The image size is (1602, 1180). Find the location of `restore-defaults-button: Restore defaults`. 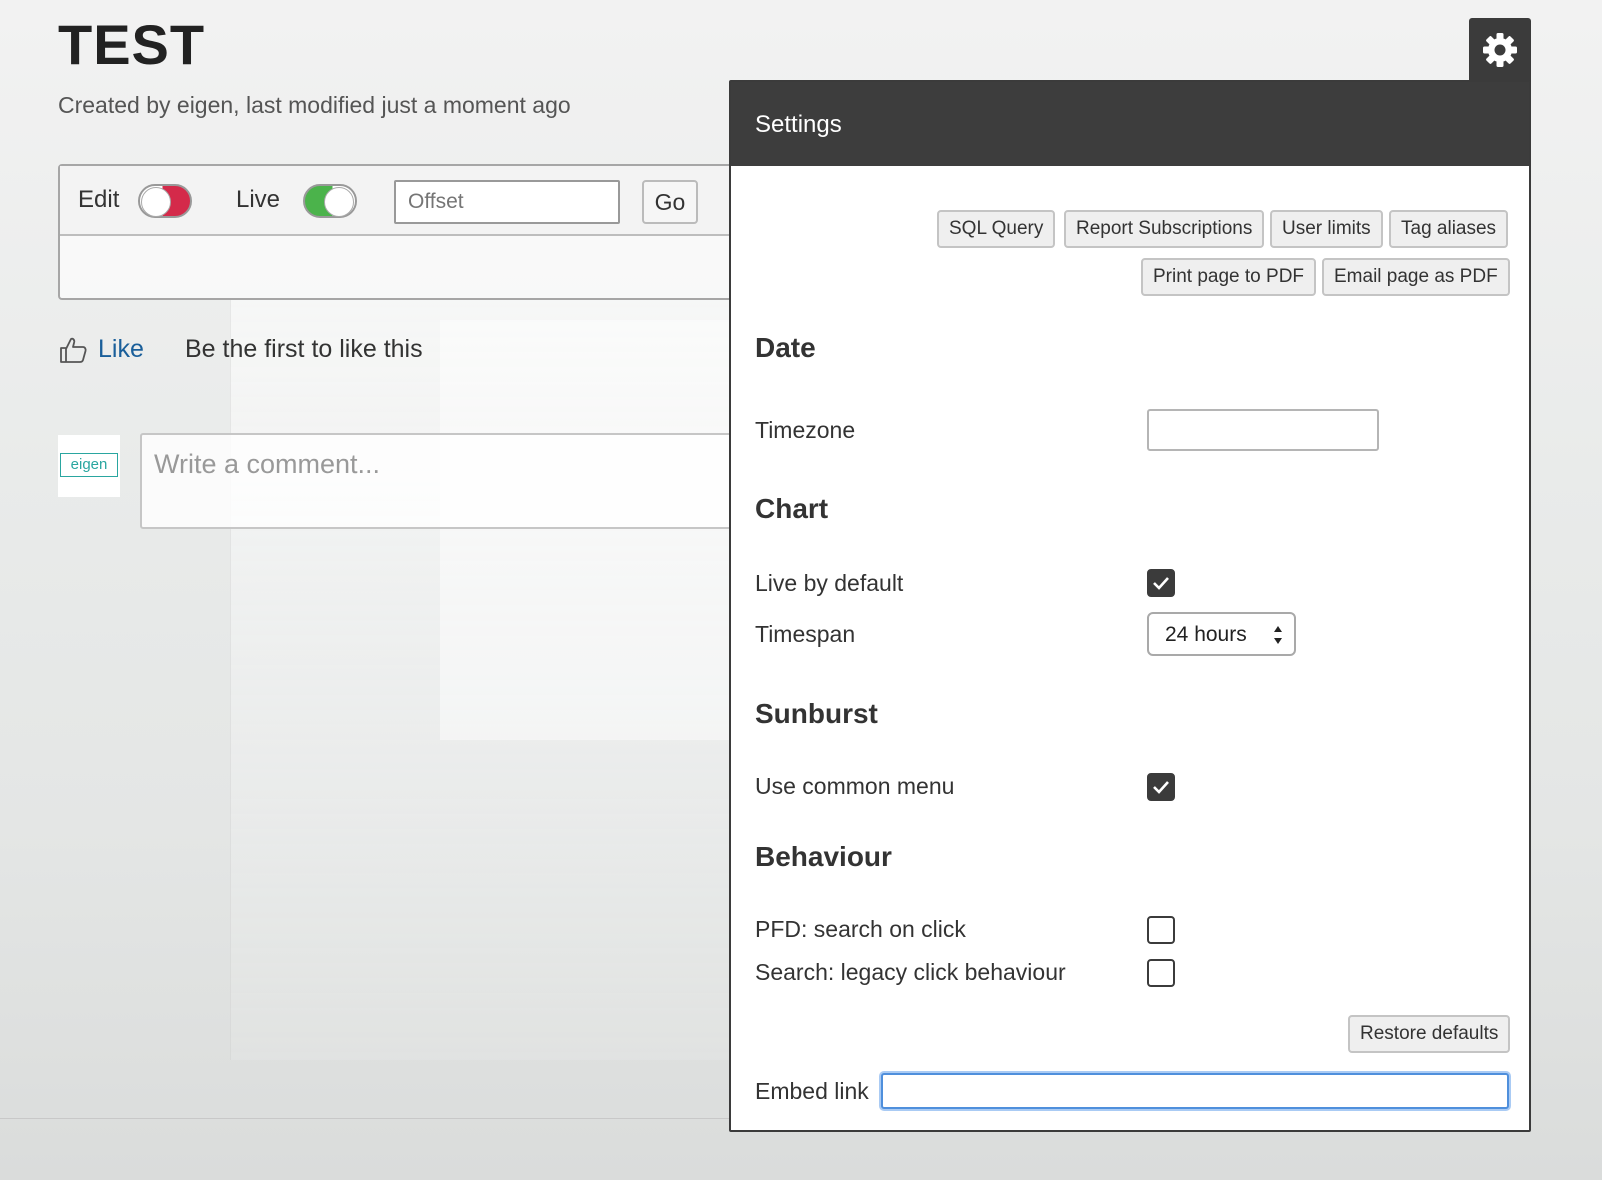

restore-defaults-button: Restore defaults is located at coordinates (1429, 1034).